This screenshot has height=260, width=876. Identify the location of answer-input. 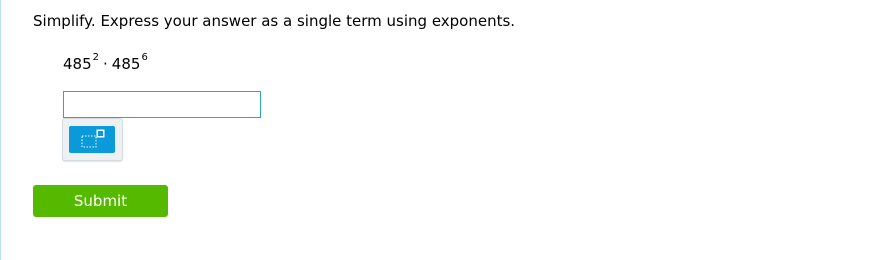
(162, 104).